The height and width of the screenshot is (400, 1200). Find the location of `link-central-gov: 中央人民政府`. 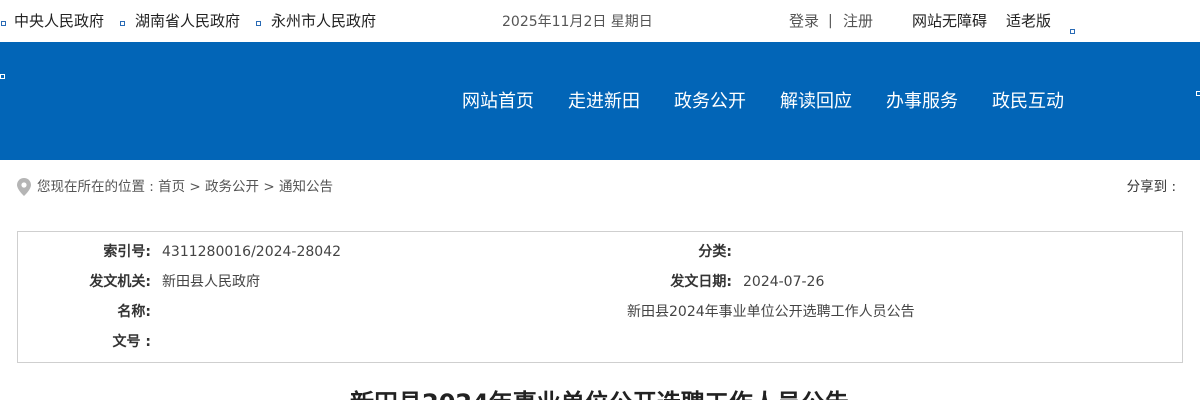

link-central-gov: 中央人民政府 is located at coordinates (59, 21).